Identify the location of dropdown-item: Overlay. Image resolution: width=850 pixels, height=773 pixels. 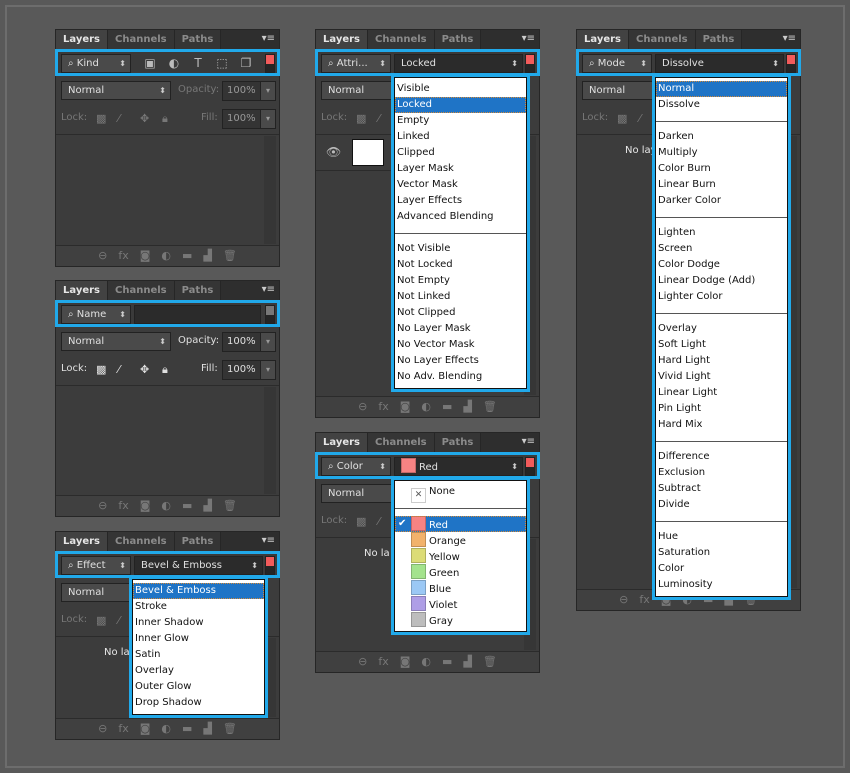
(198, 671).